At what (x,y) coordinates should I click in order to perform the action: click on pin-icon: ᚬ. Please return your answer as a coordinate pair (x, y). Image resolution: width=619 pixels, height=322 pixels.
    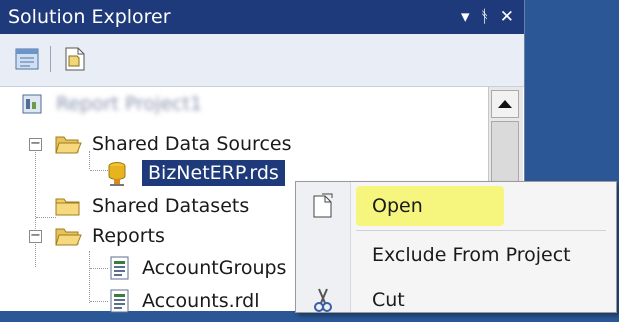
    Looking at the image, I should click on (485, 17).